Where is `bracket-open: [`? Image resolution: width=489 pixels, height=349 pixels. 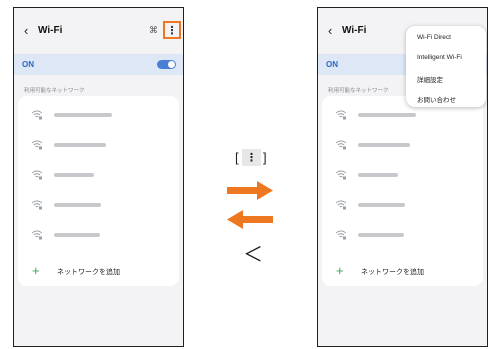
bracket-open: [ is located at coordinates (237, 157).